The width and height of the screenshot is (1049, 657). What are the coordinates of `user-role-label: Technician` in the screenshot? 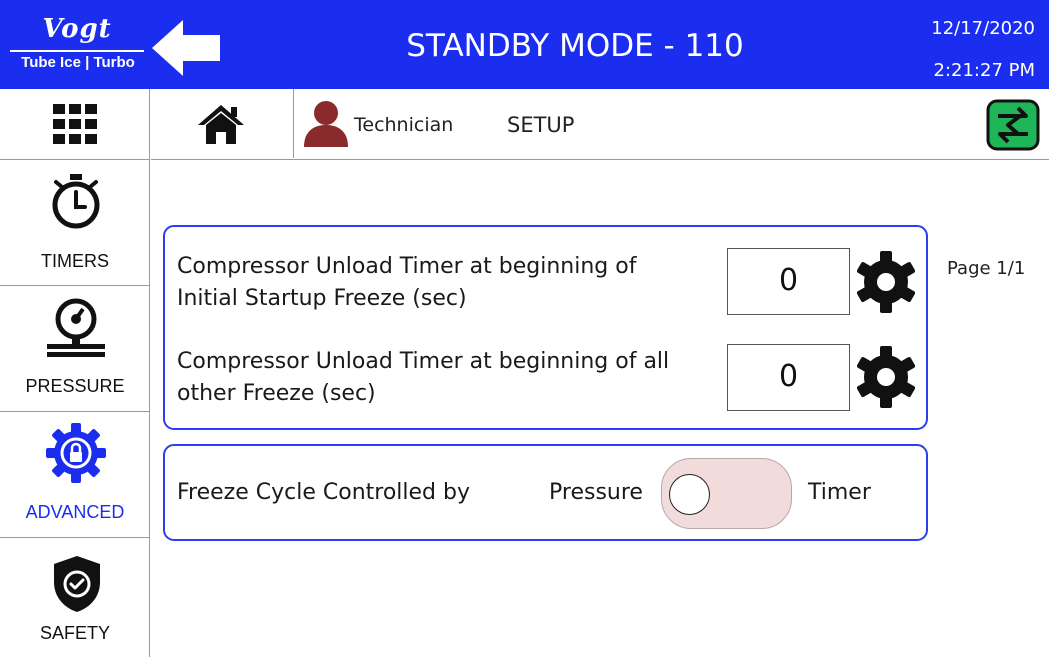 It's located at (404, 125).